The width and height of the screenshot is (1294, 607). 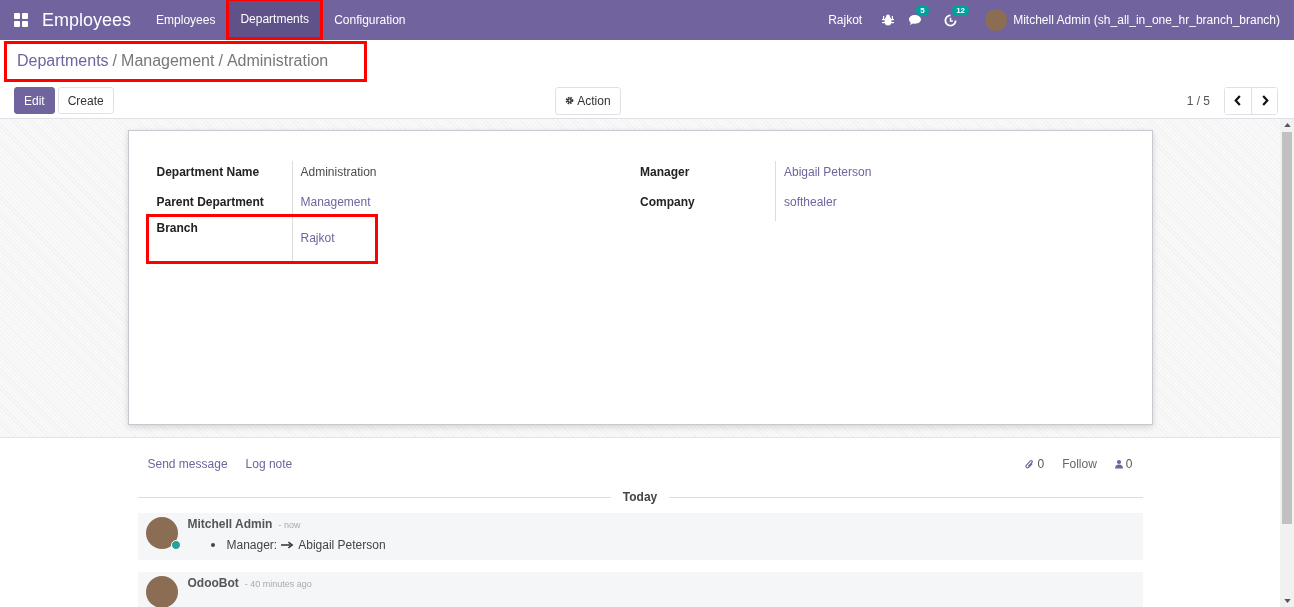 I want to click on breadcrumb-item: Management, so click(x=168, y=61).